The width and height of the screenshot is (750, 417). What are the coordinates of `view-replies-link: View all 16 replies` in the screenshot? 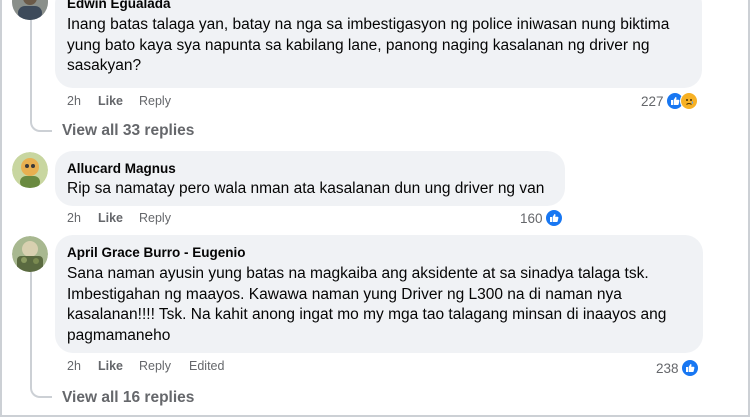 It's located at (128, 398).